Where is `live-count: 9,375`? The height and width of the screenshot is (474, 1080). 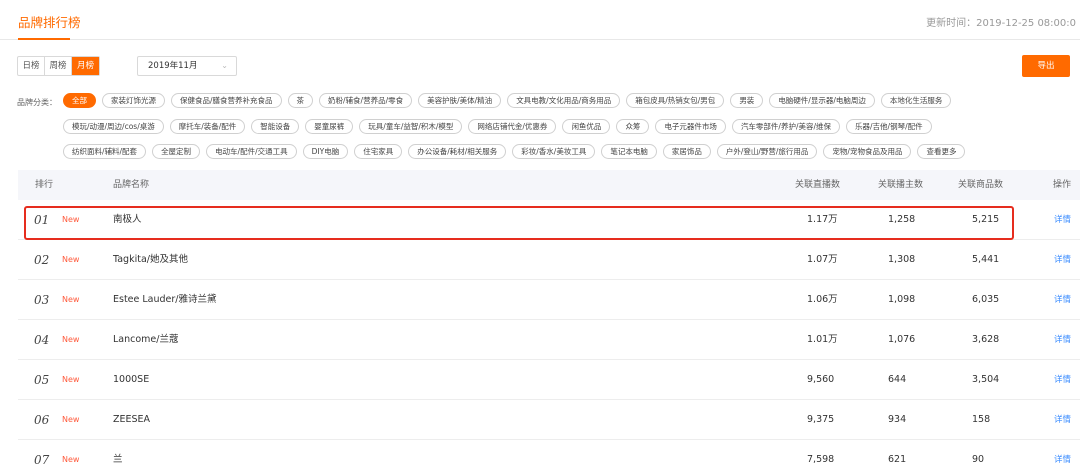 live-count: 9,375 is located at coordinates (821, 419).